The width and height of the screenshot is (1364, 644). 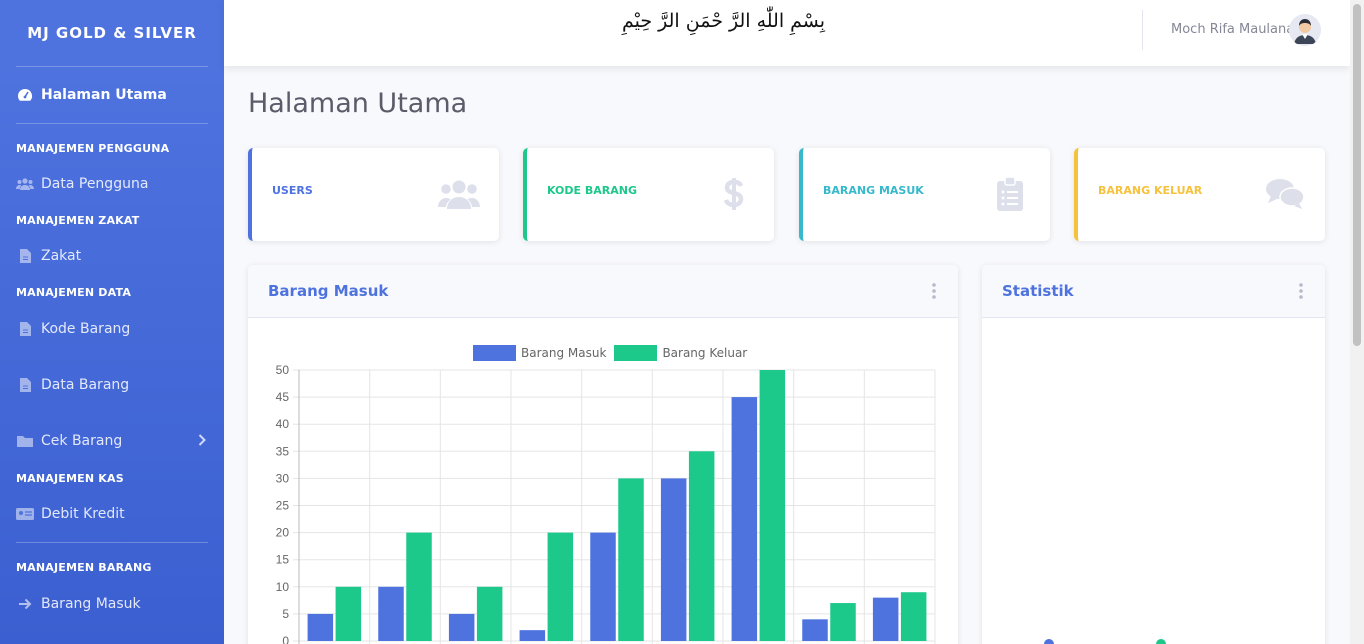 I want to click on sidebar-heading: MANAJEMEN DATA, so click(x=74, y=292).